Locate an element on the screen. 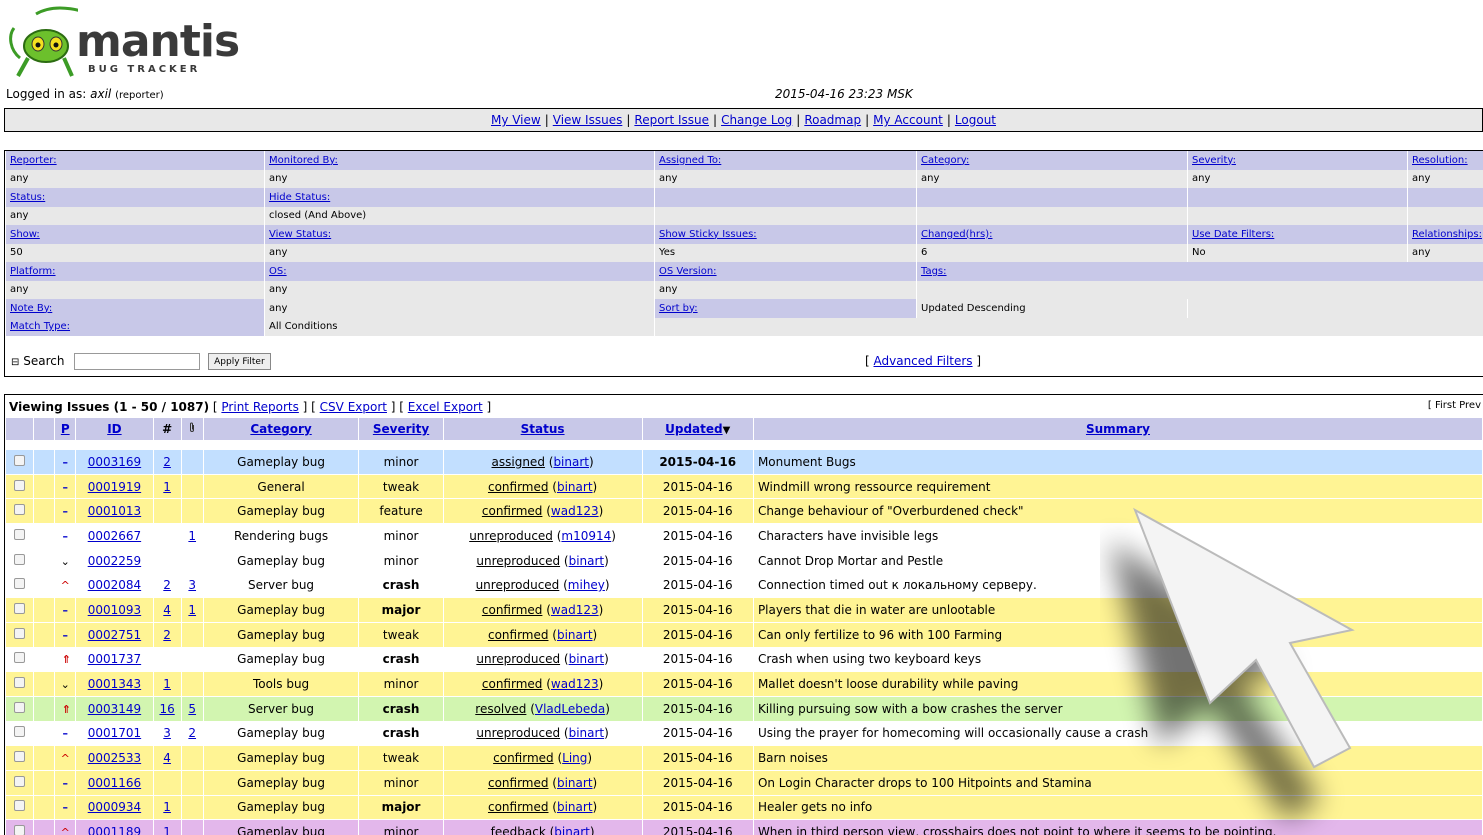  filter-hide-status-label: Hide Status: is located at coordinates (299, 197).